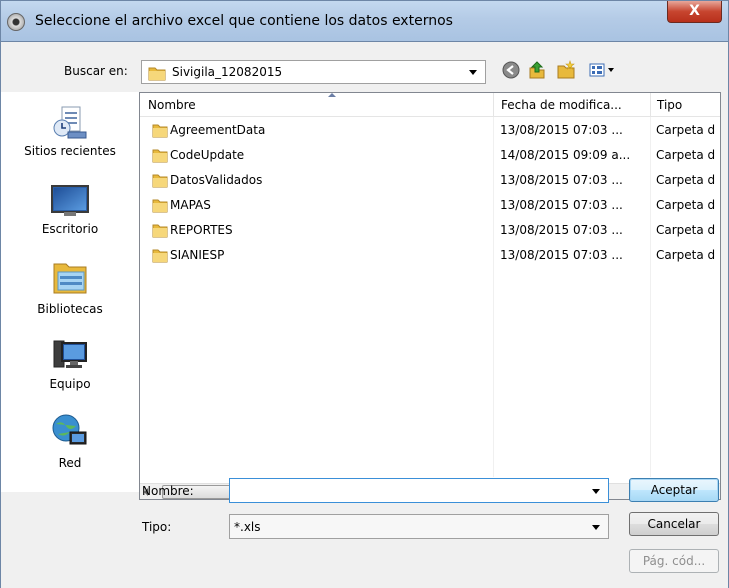 The image size is (729, 588). I want to click on libraries-icon, so click(70, 278).